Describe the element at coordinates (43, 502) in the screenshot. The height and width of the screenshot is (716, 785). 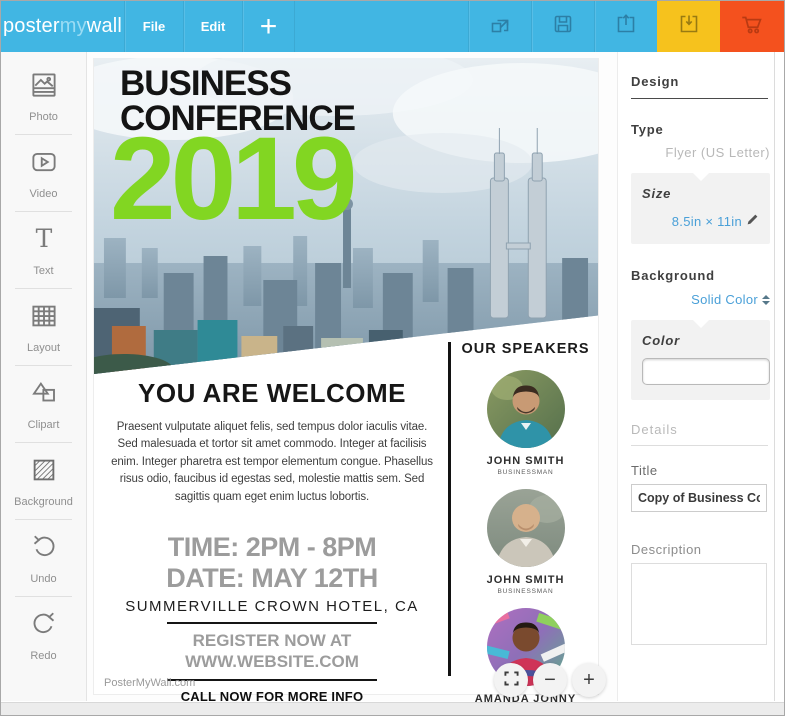
I see `sidebar-item-label: Background` at that location.